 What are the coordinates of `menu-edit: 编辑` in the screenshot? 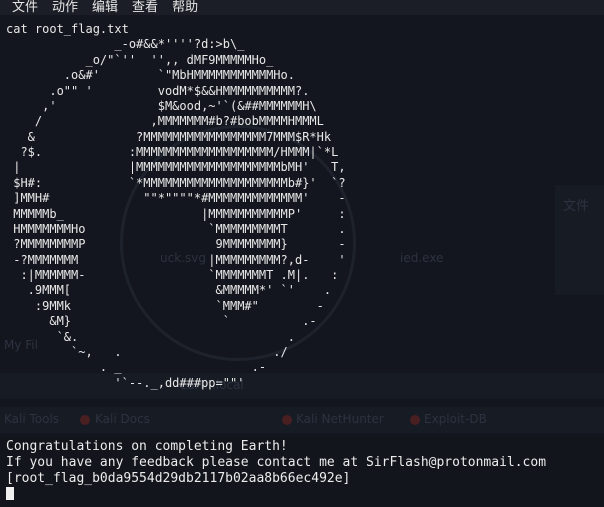 It's located at (105, 7).